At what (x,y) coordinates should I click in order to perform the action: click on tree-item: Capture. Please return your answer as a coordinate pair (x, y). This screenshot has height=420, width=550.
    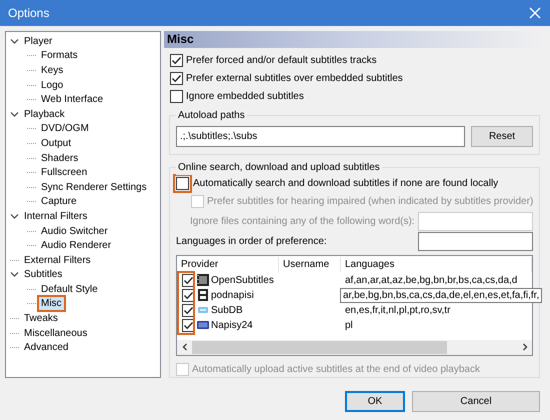
    Looking at the image, I should click on (59, 201).